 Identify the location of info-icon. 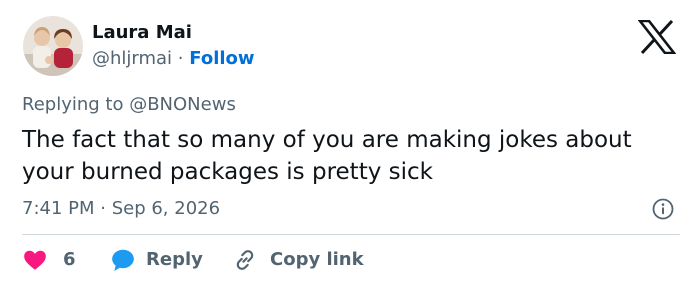
(663, 209).